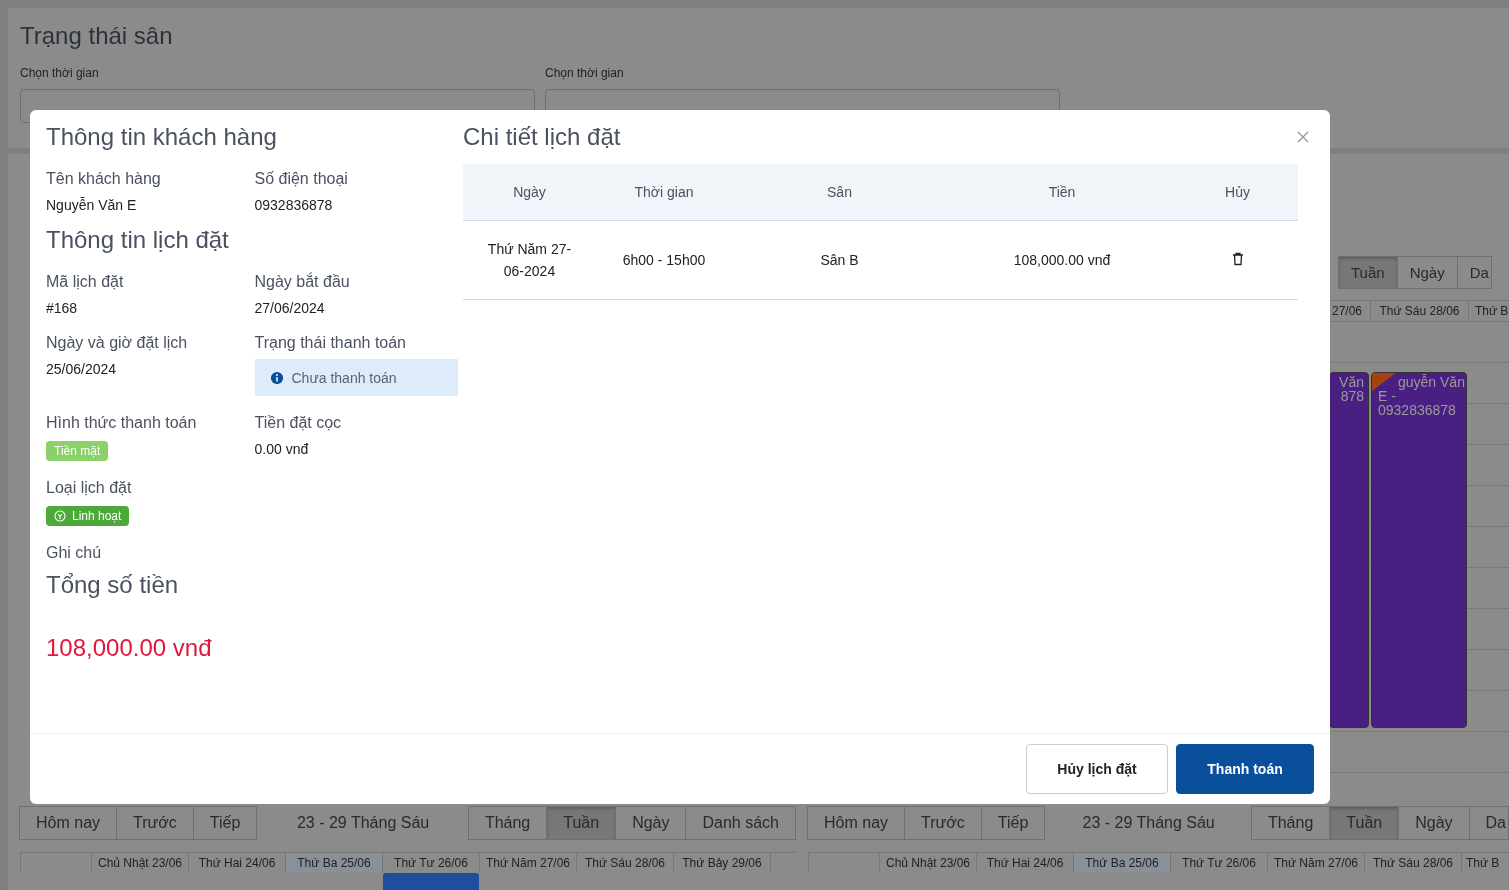  What do you see at coordinates (298, 423) in the screenshot?
I see `field-label: Tiền đặt cọc` at bounding box center [298, 423].